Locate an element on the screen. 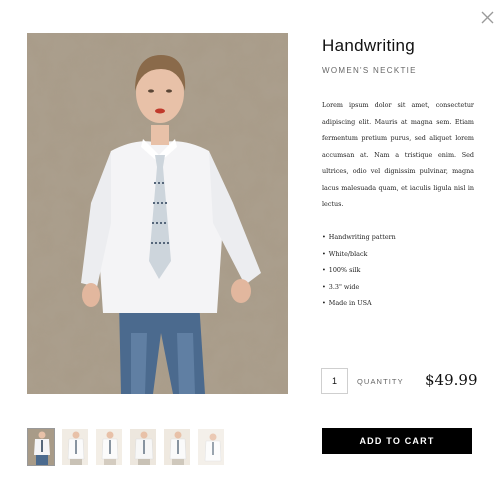 The image size is (500, 500). close-icon is located at coordinates (487, 17).